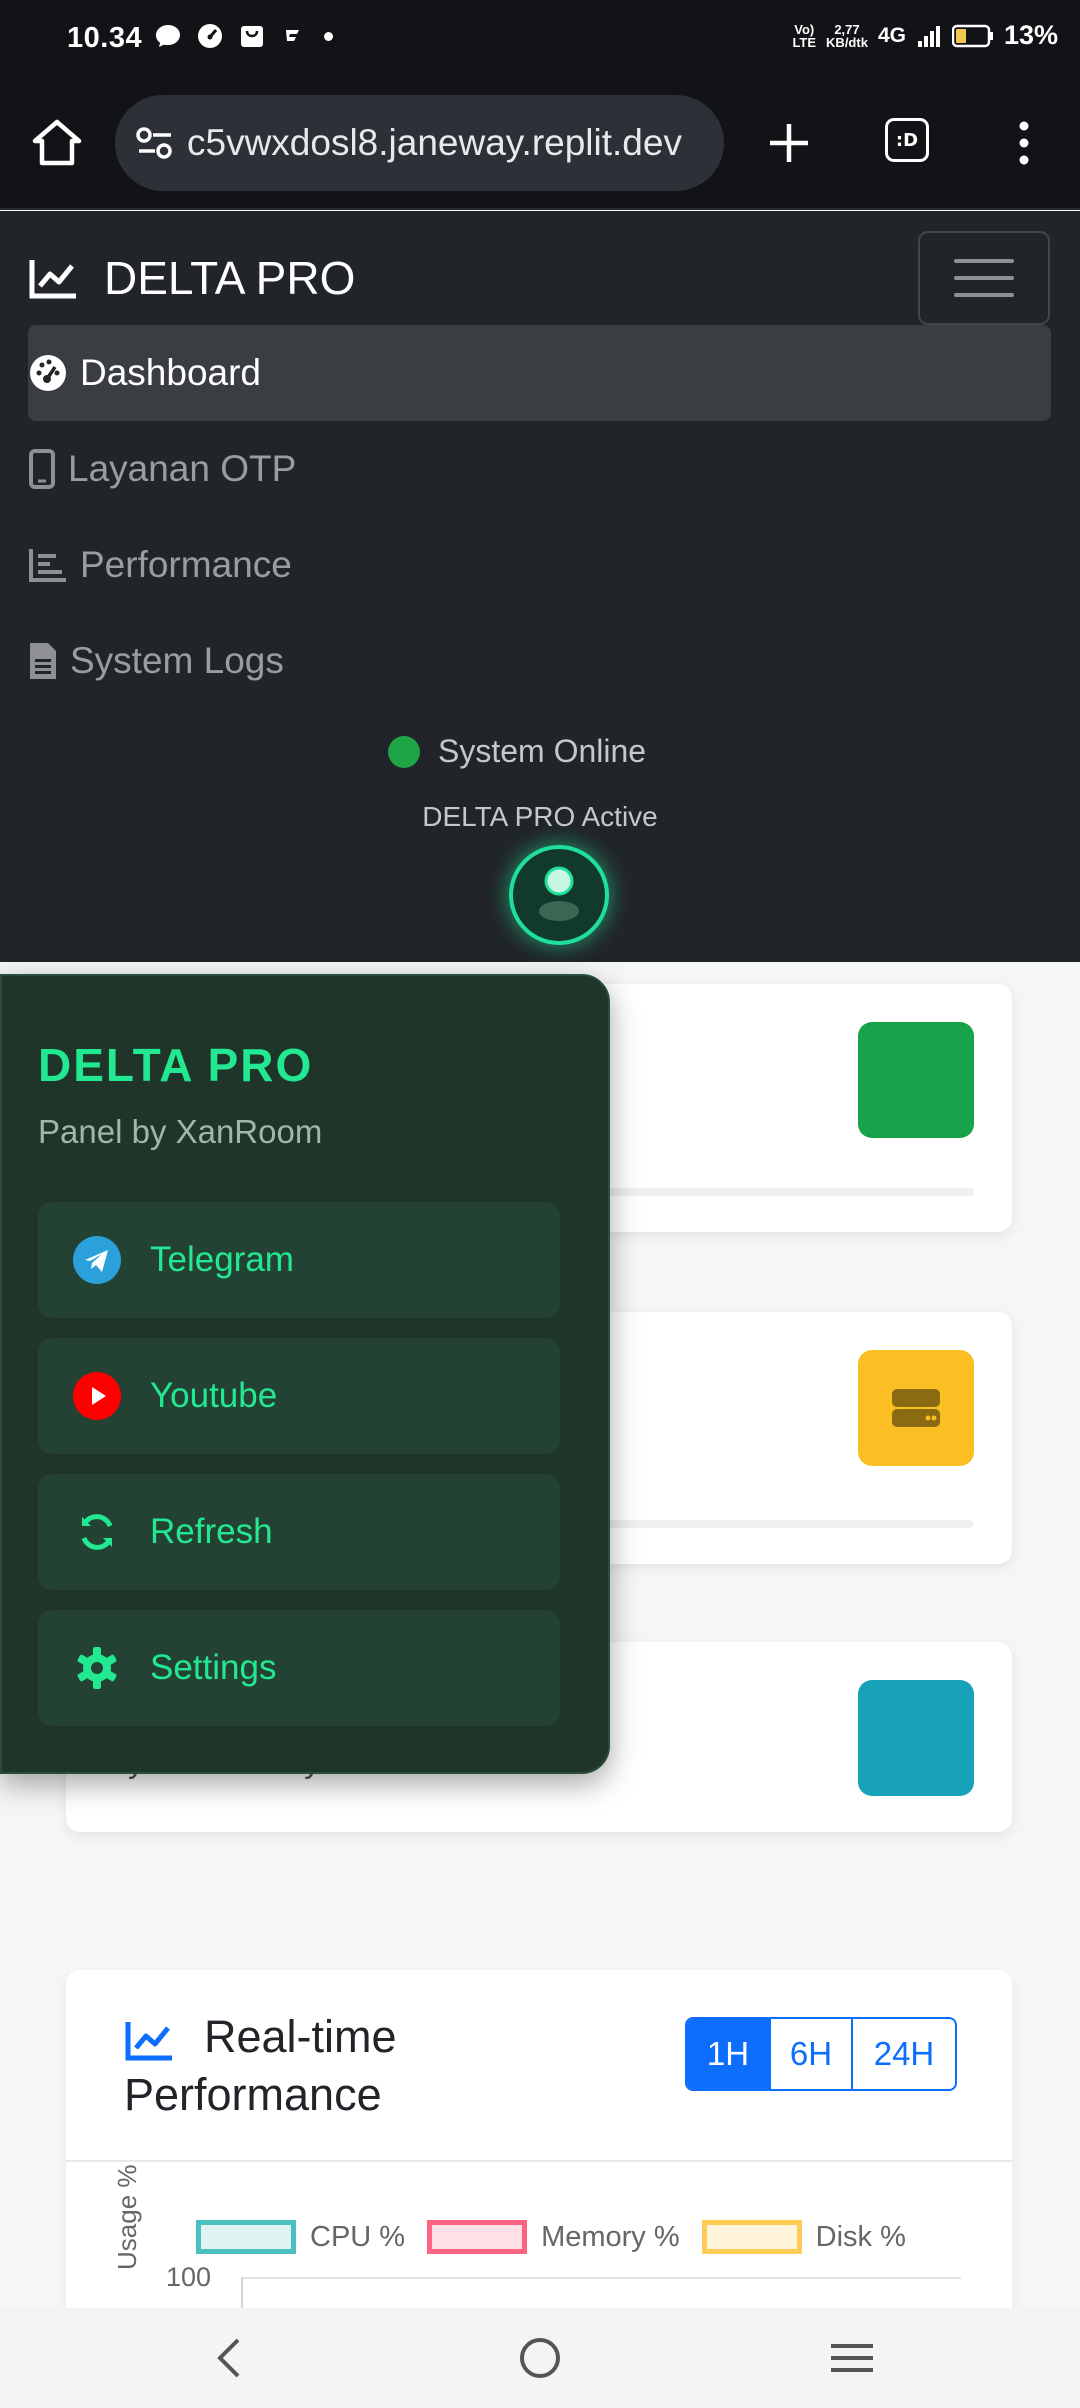 This screenshot has height=2408, width=1080. What do you see at coordinates (358, 2236) in the screenshot?
I see `legend-label-cpu: CPU %` at bounding box center [358, 2236].